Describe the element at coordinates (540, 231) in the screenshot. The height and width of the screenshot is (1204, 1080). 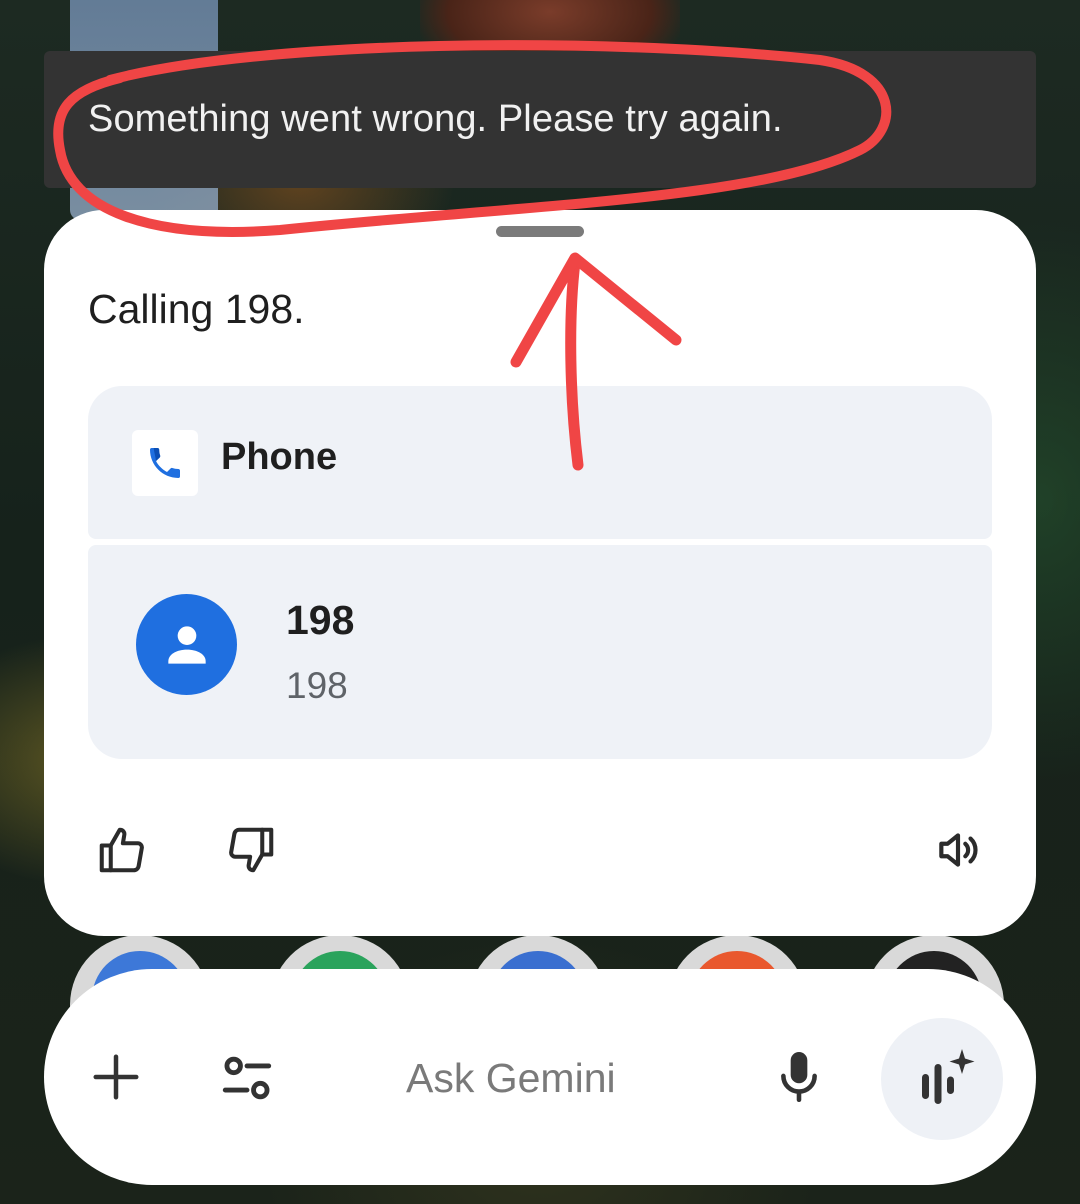
I see `drag-handle` at that location.